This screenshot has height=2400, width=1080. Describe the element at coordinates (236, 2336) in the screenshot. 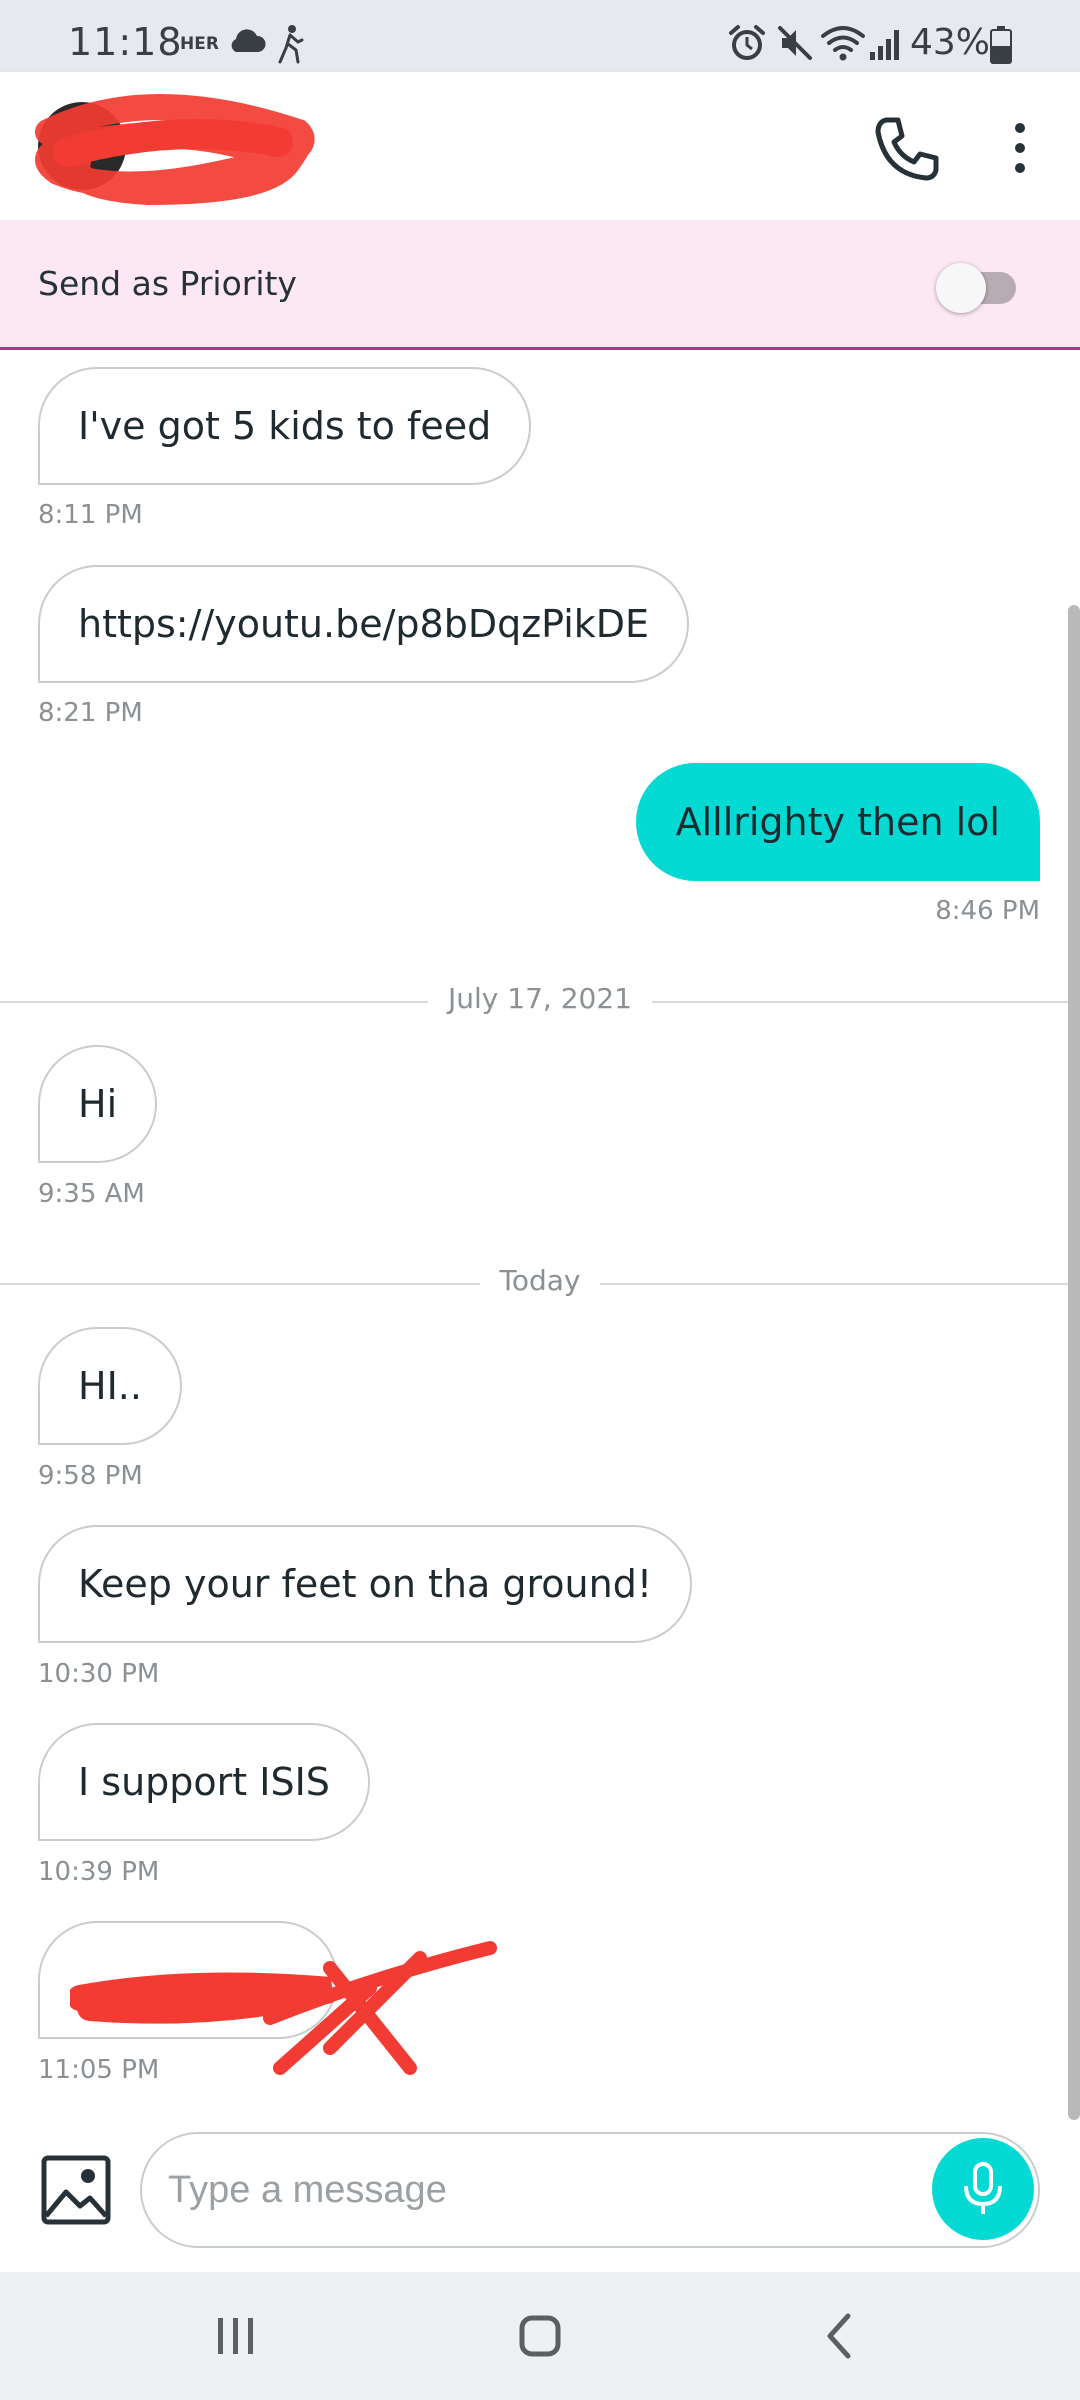

I see `recent-apps-icon` at that location.